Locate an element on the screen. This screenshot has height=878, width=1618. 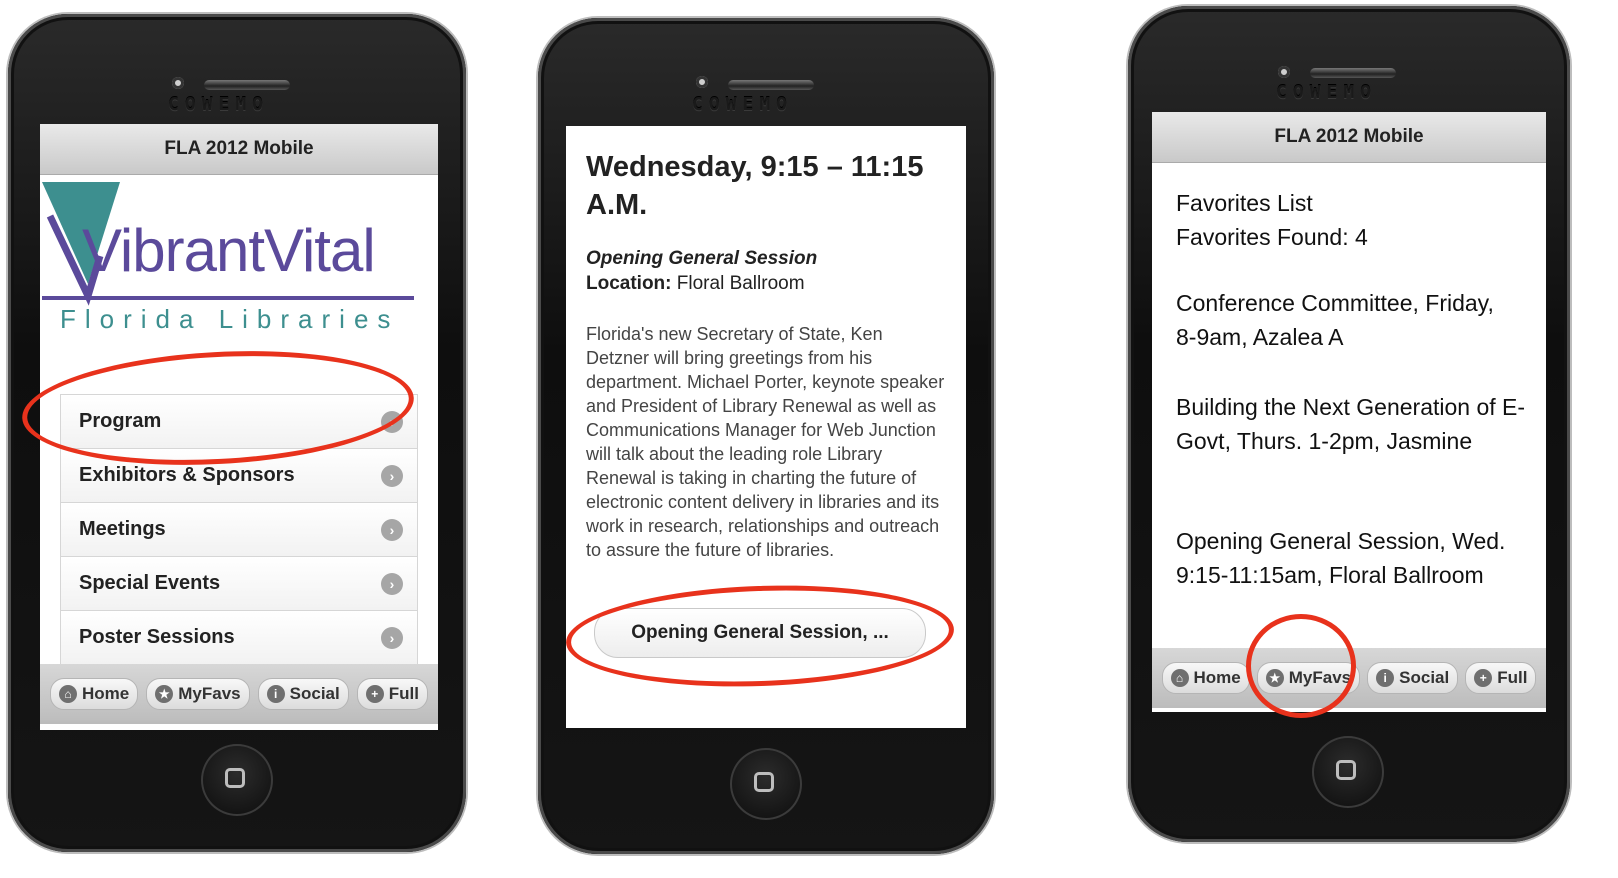
location-value: Floral Ballroom is located at coordinates (740, 283).